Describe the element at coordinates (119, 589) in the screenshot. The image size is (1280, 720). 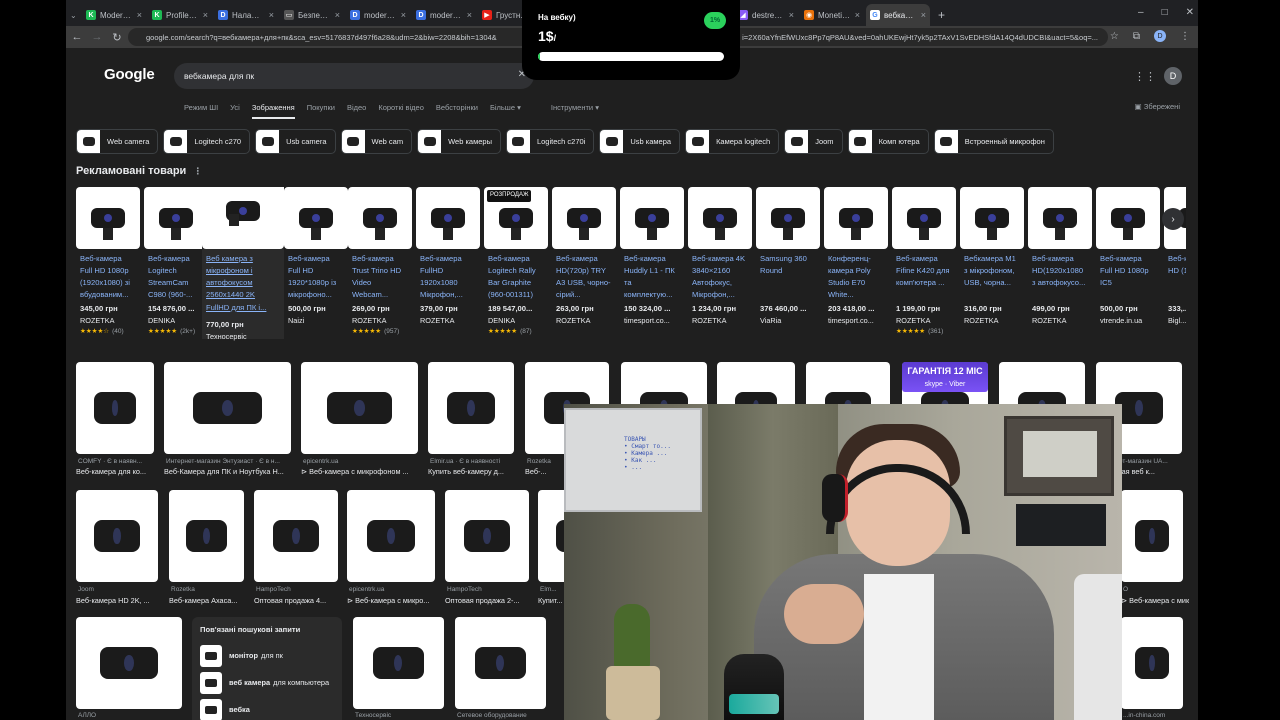
I see `image-source: Joom` at that location.